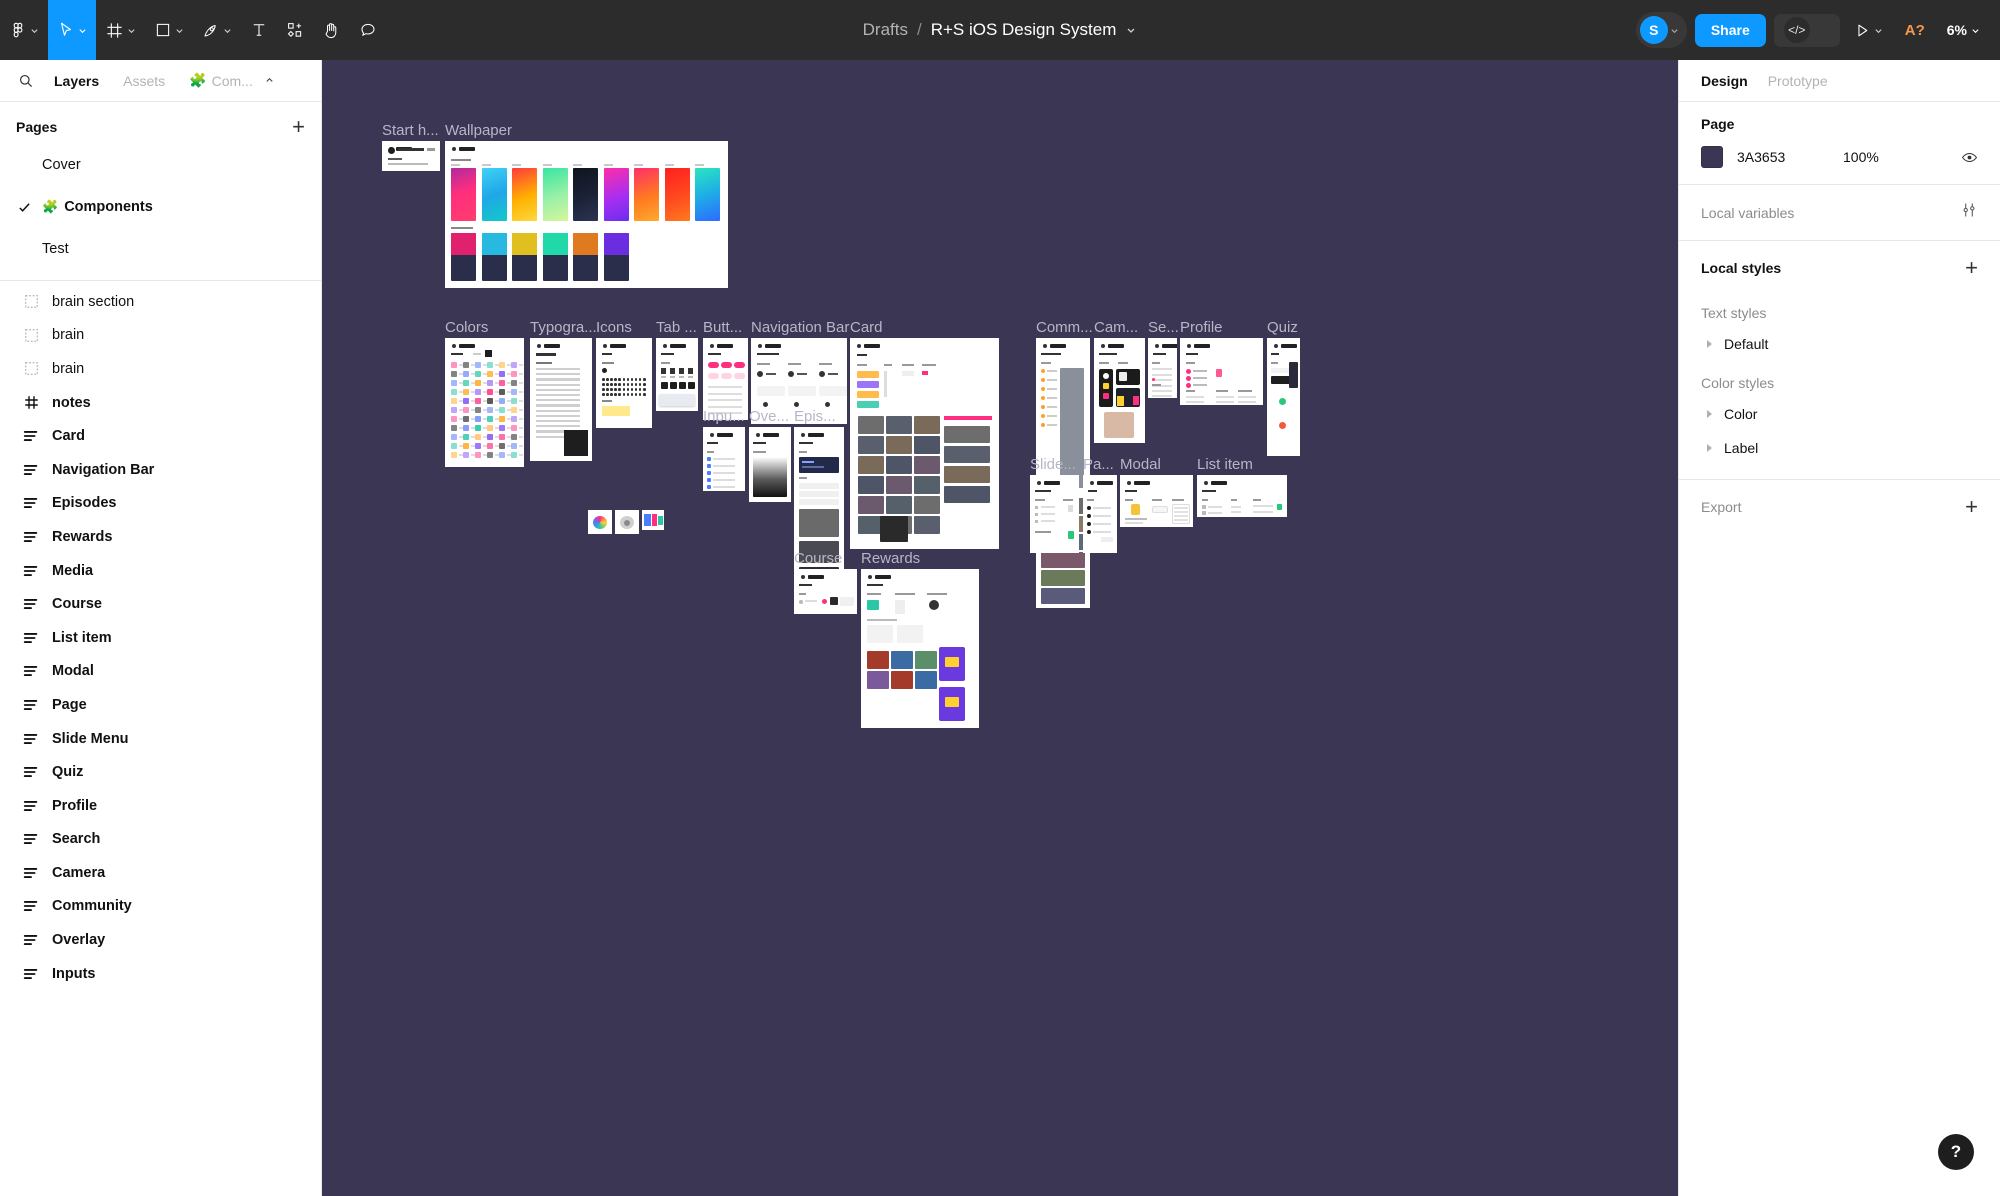 The width and height of the screenshot is (2000, 1196). What do you see at coordinates (1724, 81) in the screenshot?
I see `tab-design: Design` at bounding box center [1724, 81].